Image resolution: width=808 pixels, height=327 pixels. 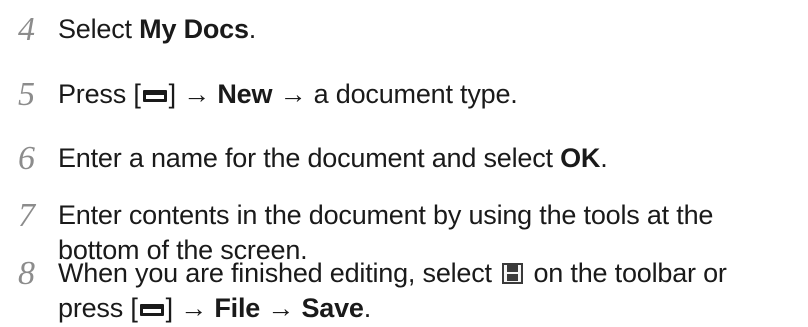 I want to click on step-text: When you are finished editing, select, so click(x=279, y=273).